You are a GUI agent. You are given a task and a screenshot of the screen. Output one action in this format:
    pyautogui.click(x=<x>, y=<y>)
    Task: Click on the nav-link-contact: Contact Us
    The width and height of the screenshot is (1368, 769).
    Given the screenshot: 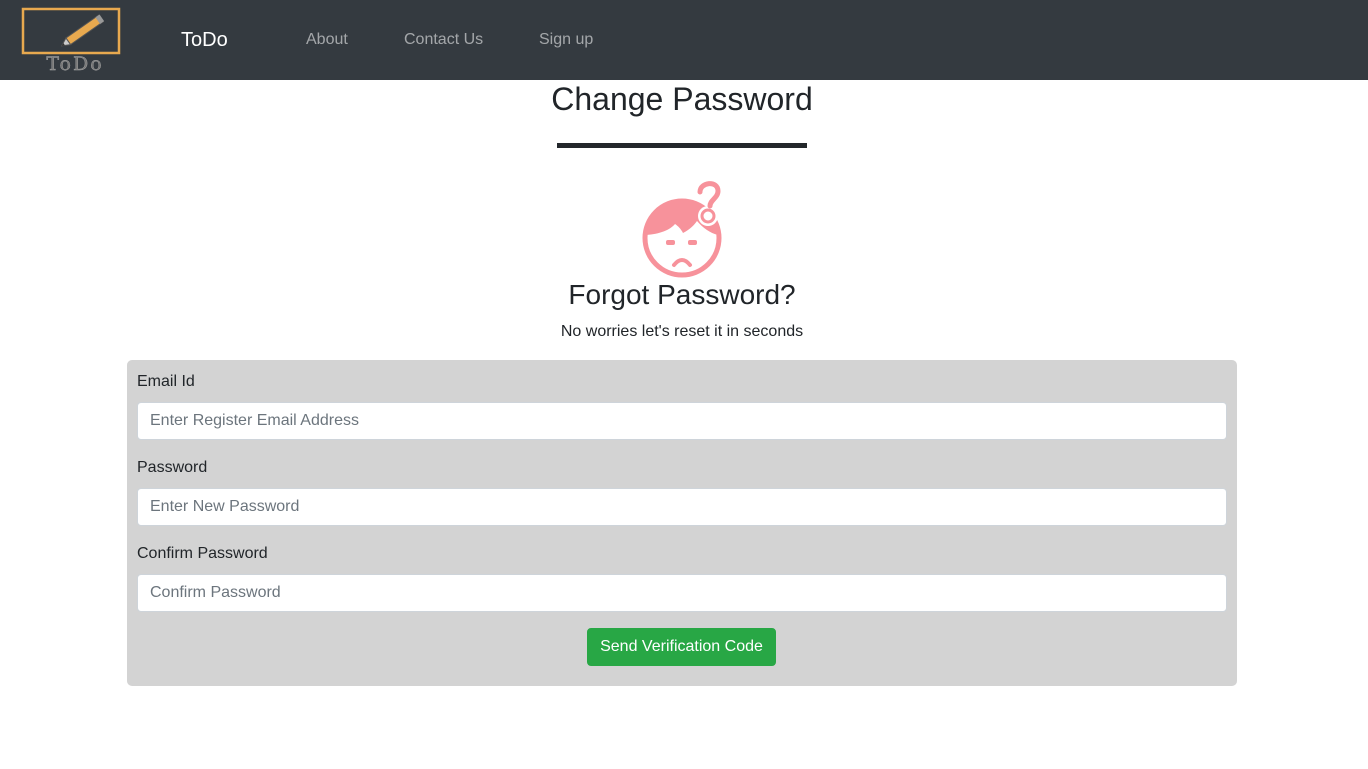 What is the action you would take?
    pyautogui.click(x=443, y=40)
    